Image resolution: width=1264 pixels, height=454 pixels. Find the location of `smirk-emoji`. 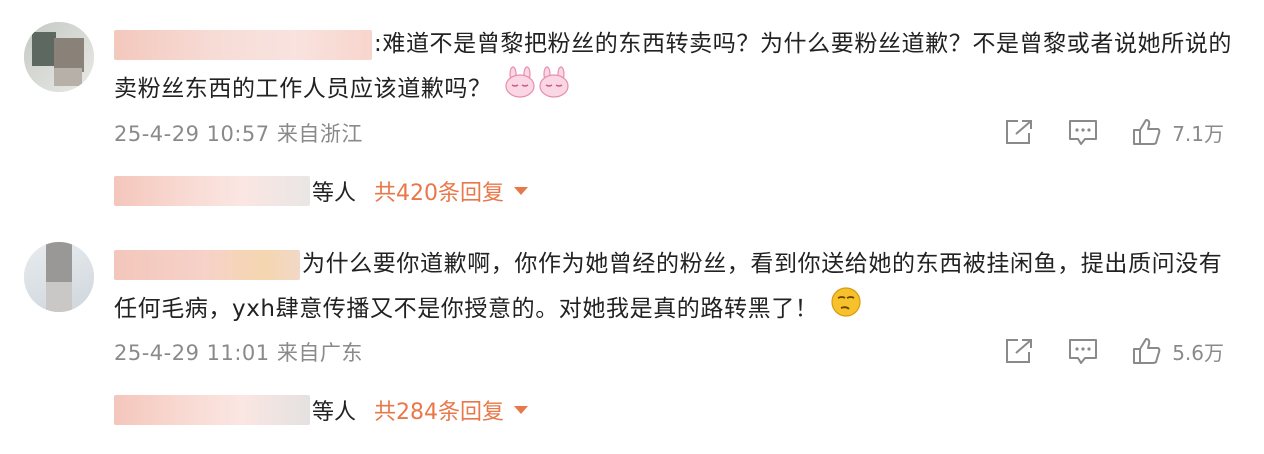

smirk-emoji is located at coordinates (846, 309).